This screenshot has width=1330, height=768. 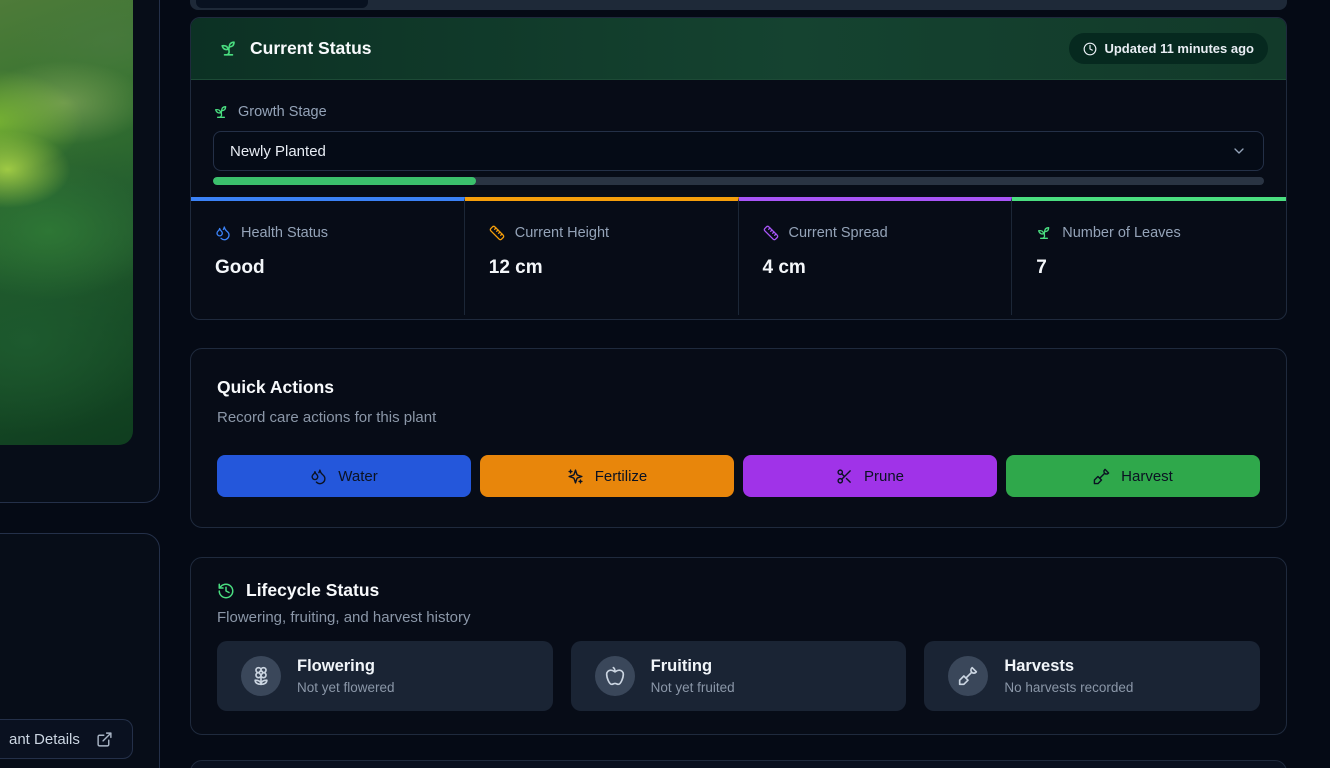 I want to click on clock-icon, so click(x=1090, y=48).